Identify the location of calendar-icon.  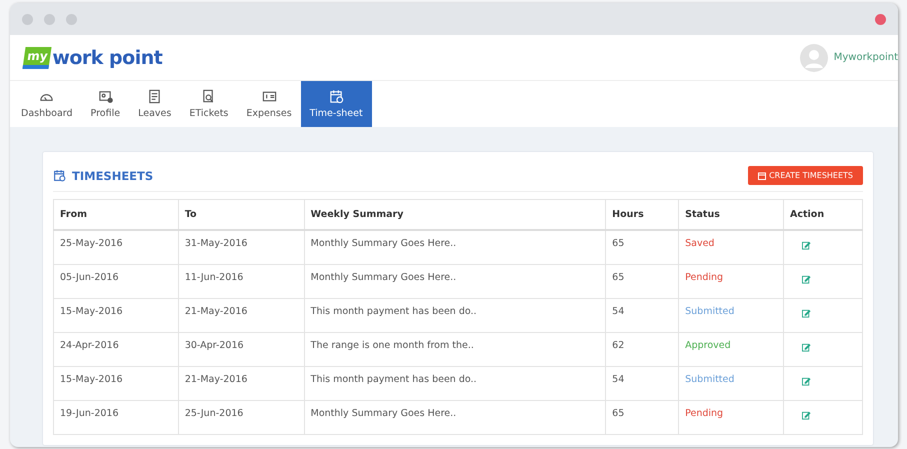
(762, 176).